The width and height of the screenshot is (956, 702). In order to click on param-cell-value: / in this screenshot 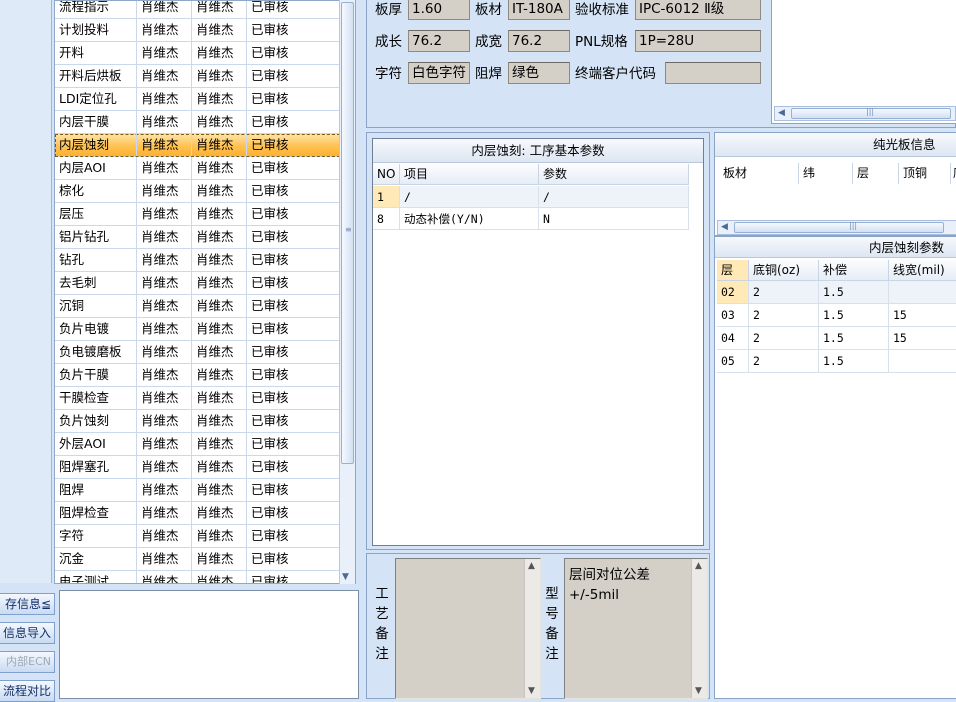, I will do `click(614, 197)`.